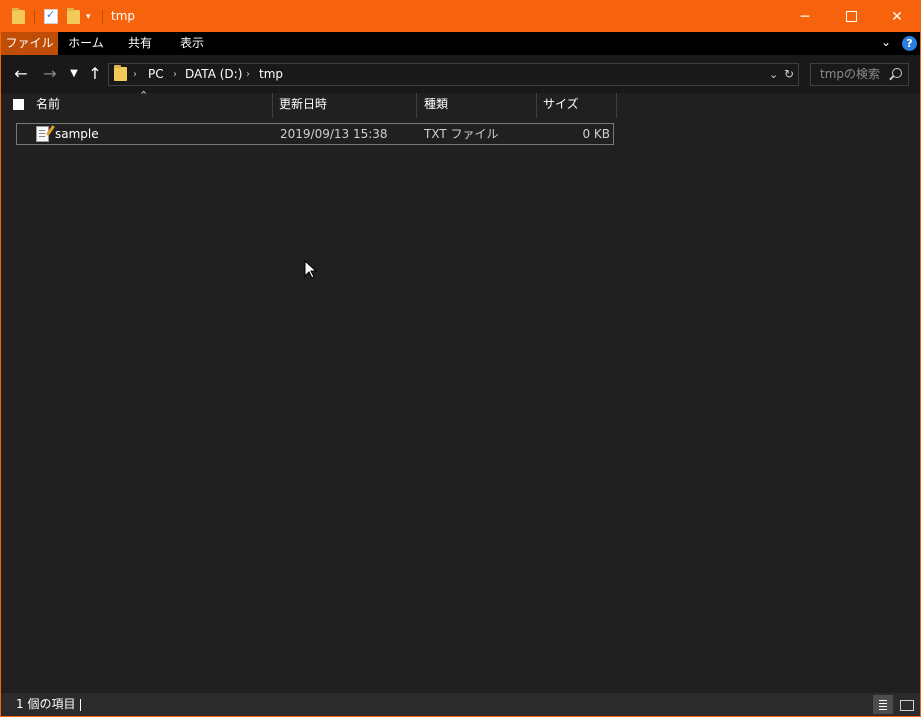 The width and height of the screenshot is (921, 717). I want to click on properties-icon, so click(51, 16).